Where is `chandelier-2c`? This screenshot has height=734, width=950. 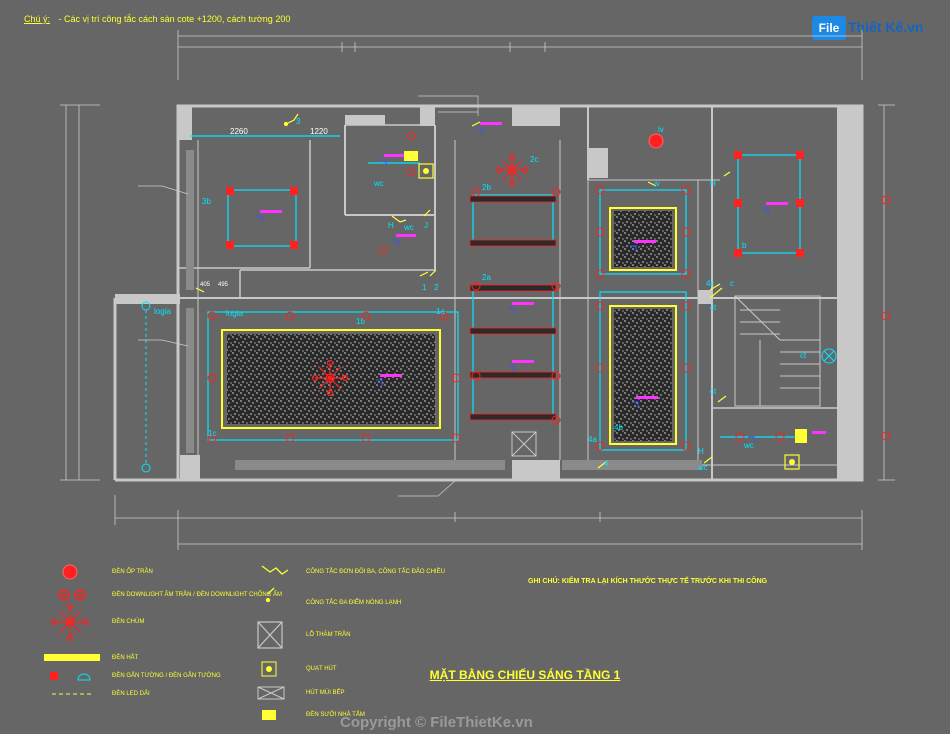 chandelier-2c is located at coordinates (512, 170).